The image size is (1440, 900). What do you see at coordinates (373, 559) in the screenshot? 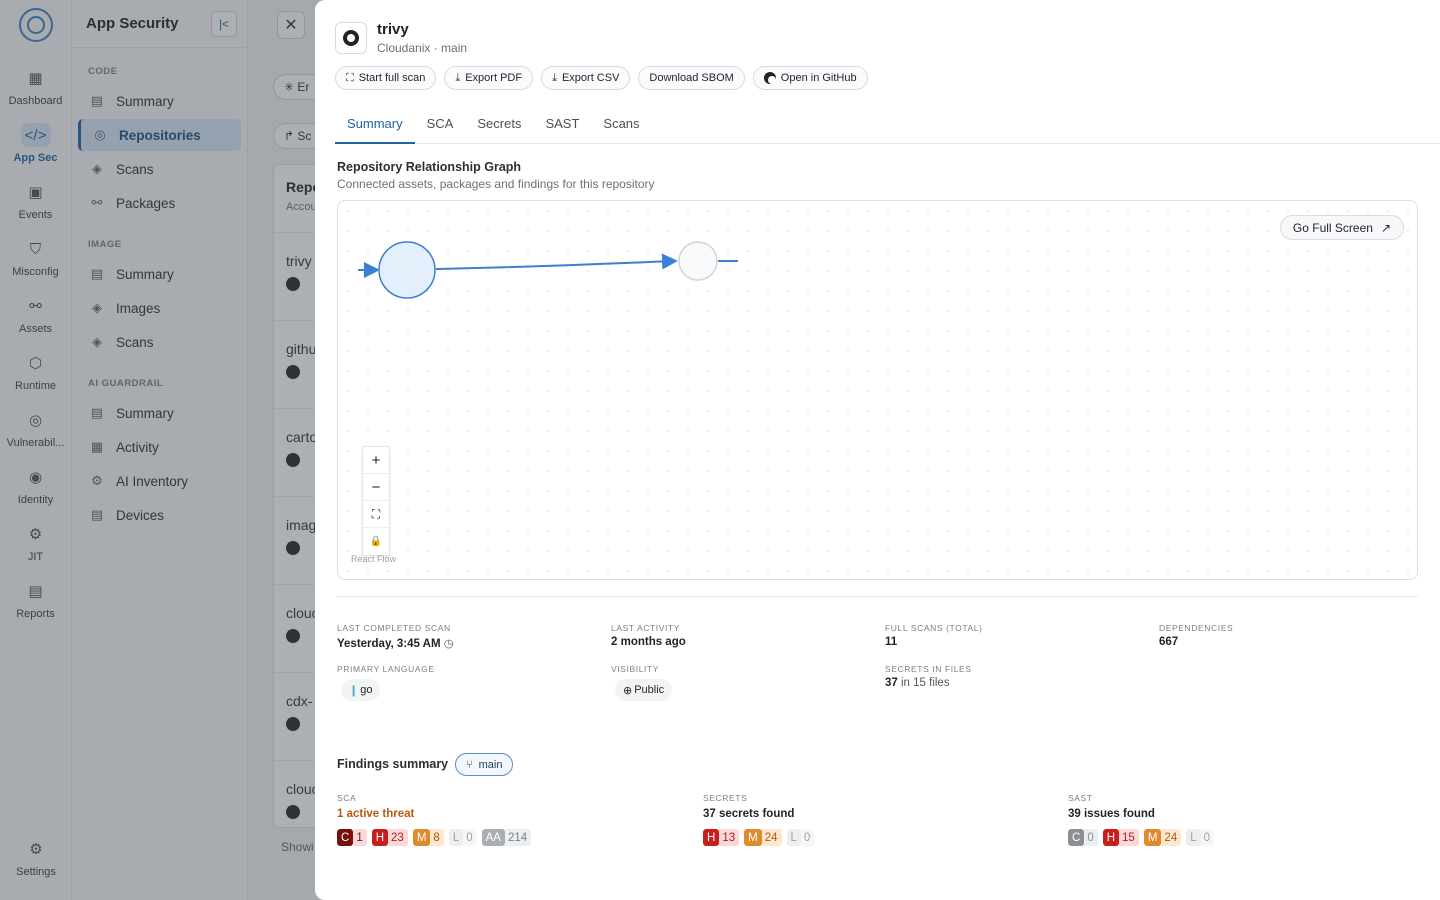
I see `react-flow-attribution: React Flow` at bounding box center [373, 559].